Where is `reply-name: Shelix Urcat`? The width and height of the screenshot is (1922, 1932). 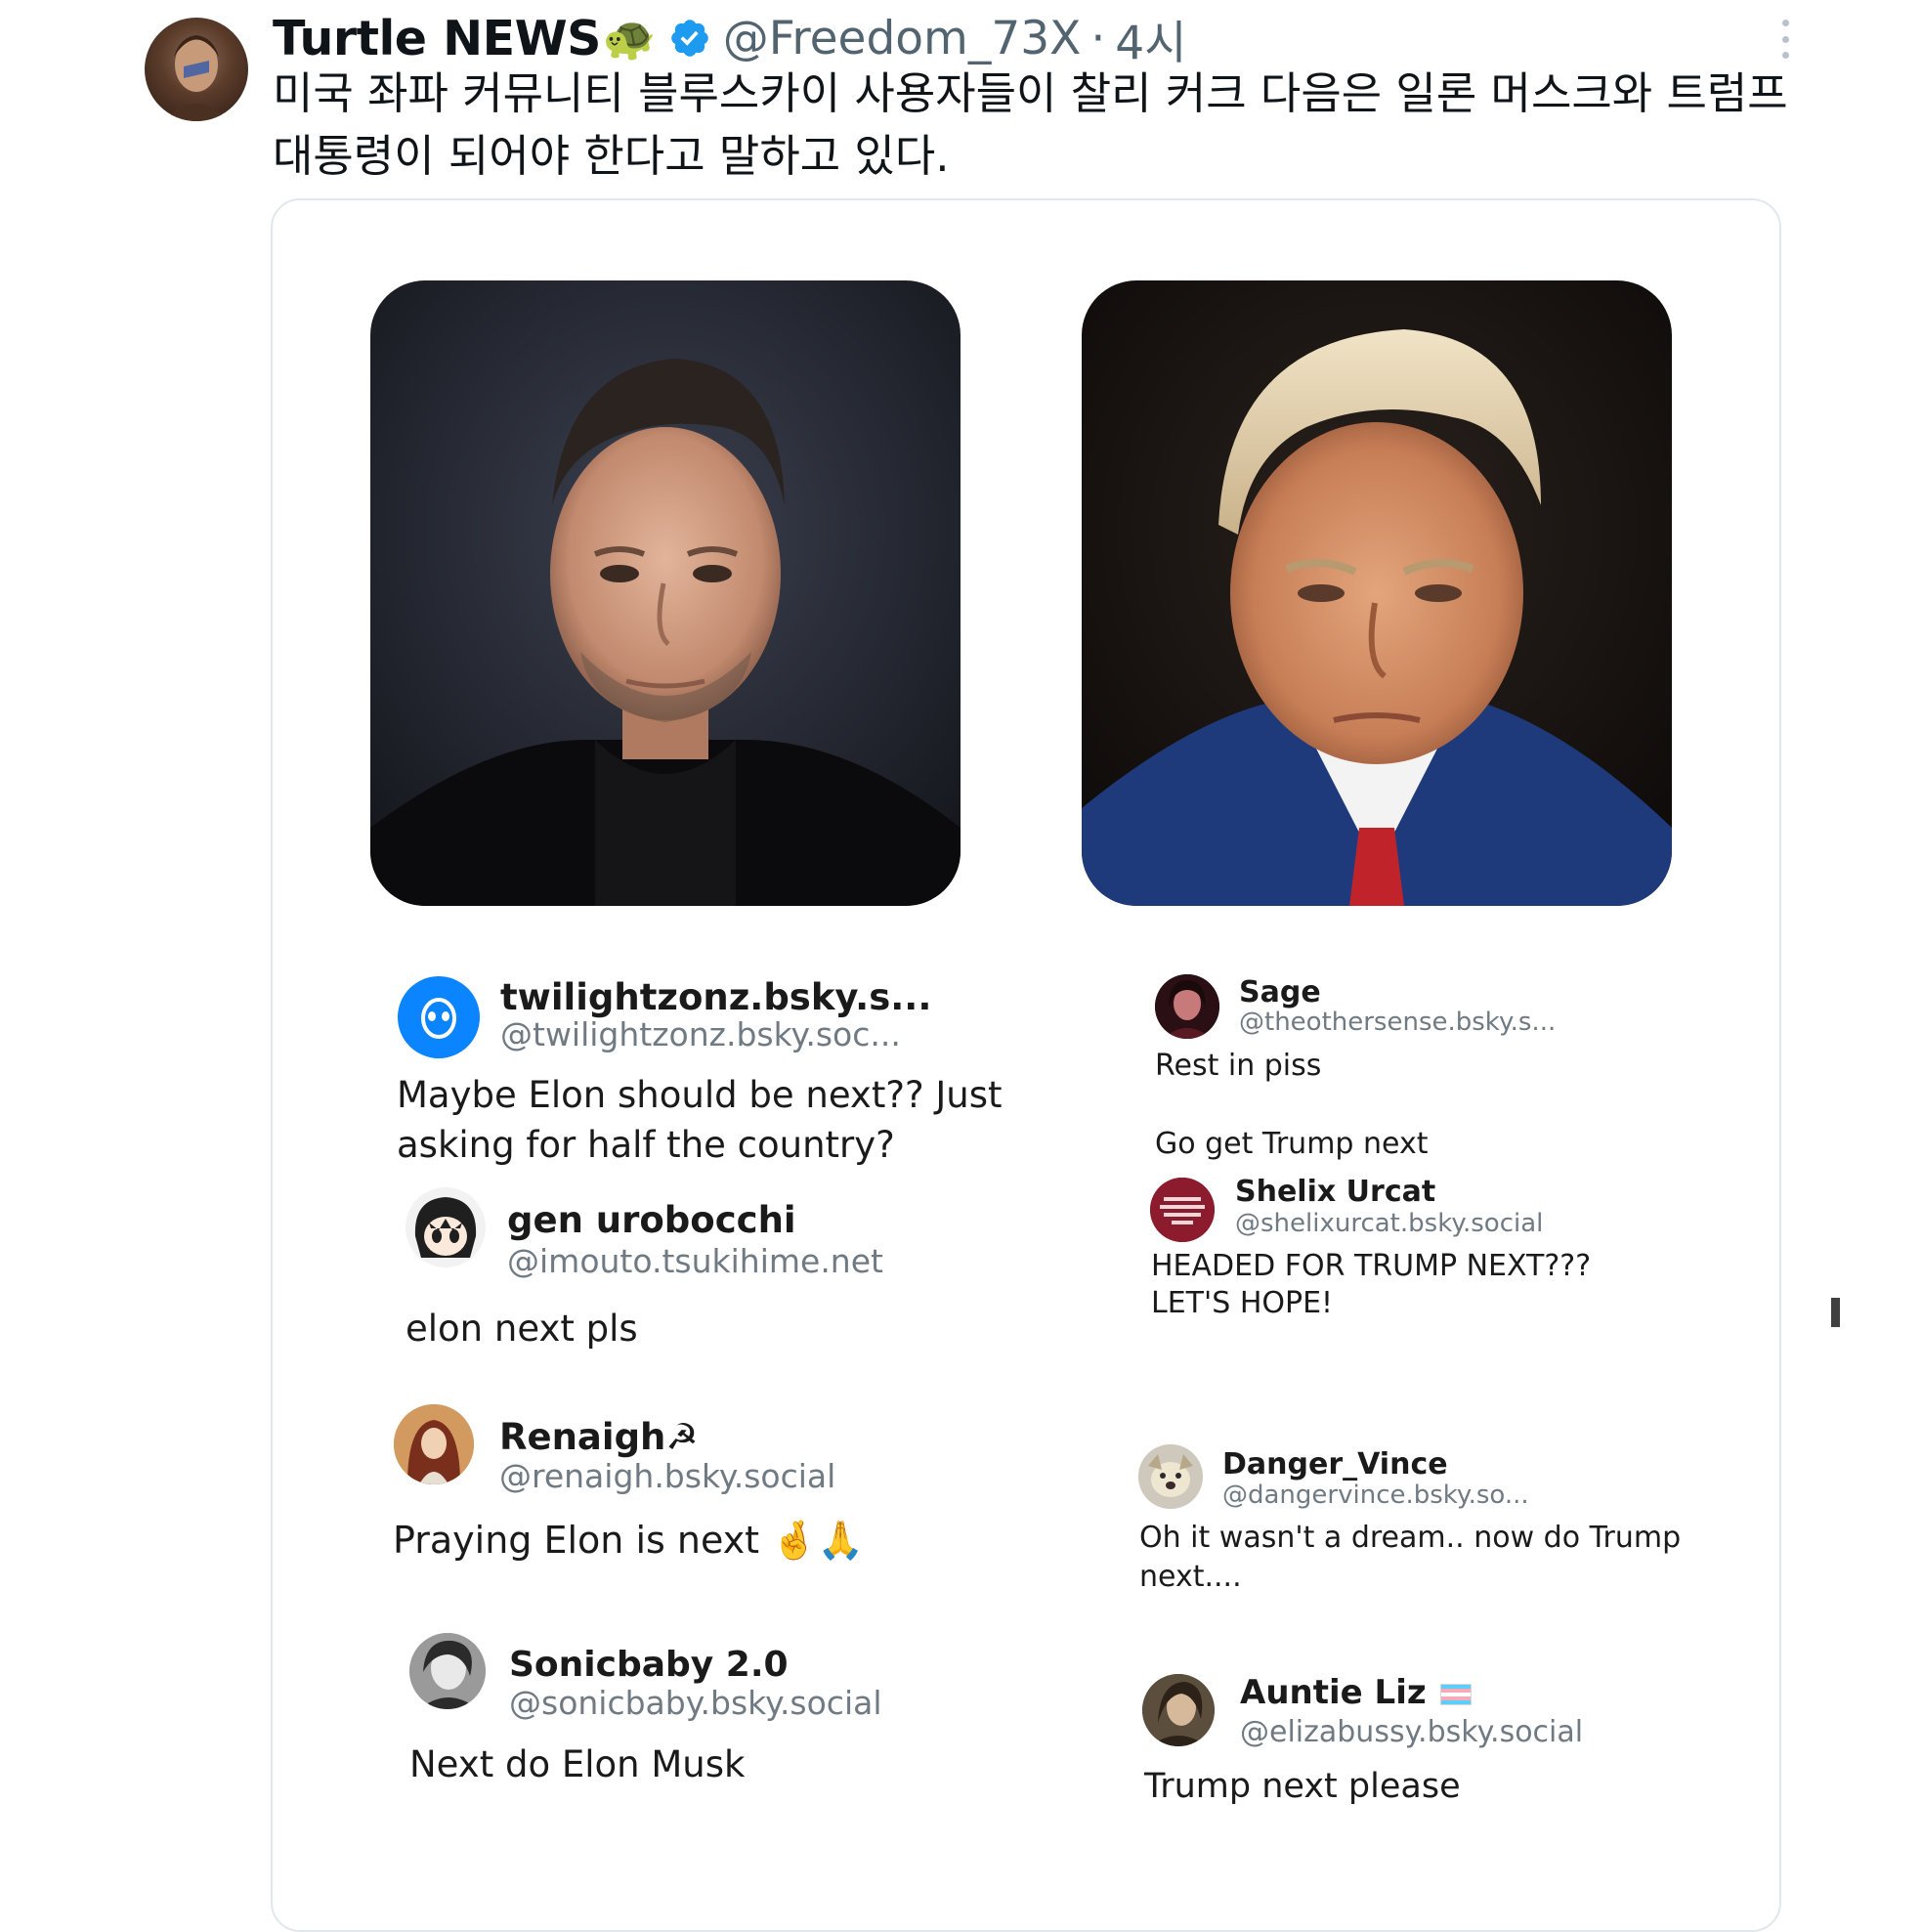
reply-name: Shelix Urcat is located at coordinates (1335, 1192).